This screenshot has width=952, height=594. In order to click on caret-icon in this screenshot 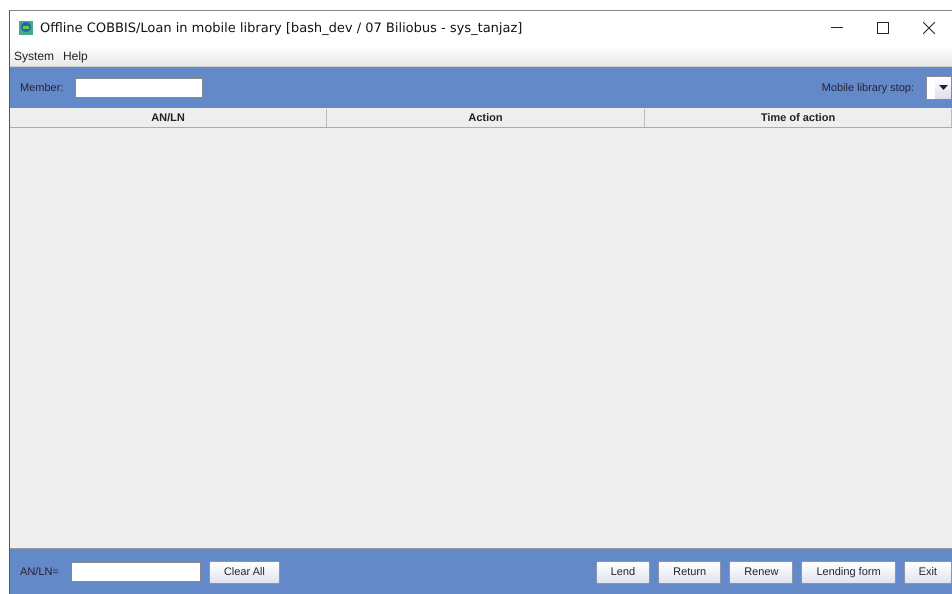, I will do `click(943, 87)`.